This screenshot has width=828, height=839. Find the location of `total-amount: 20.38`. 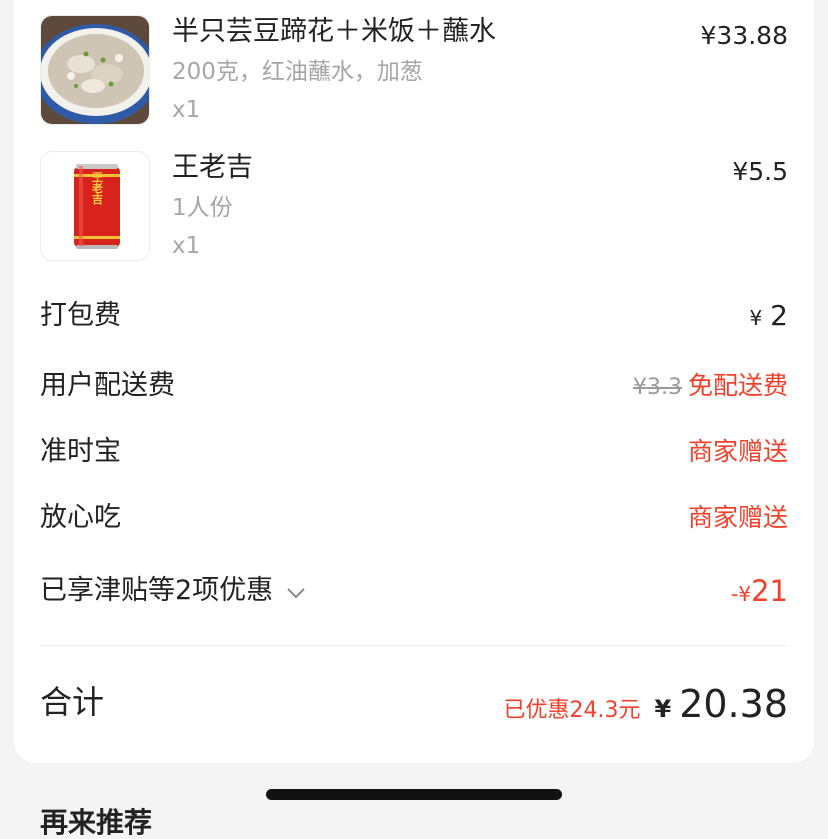

total-amount: 20.38 is located at coordinates (733, 704).